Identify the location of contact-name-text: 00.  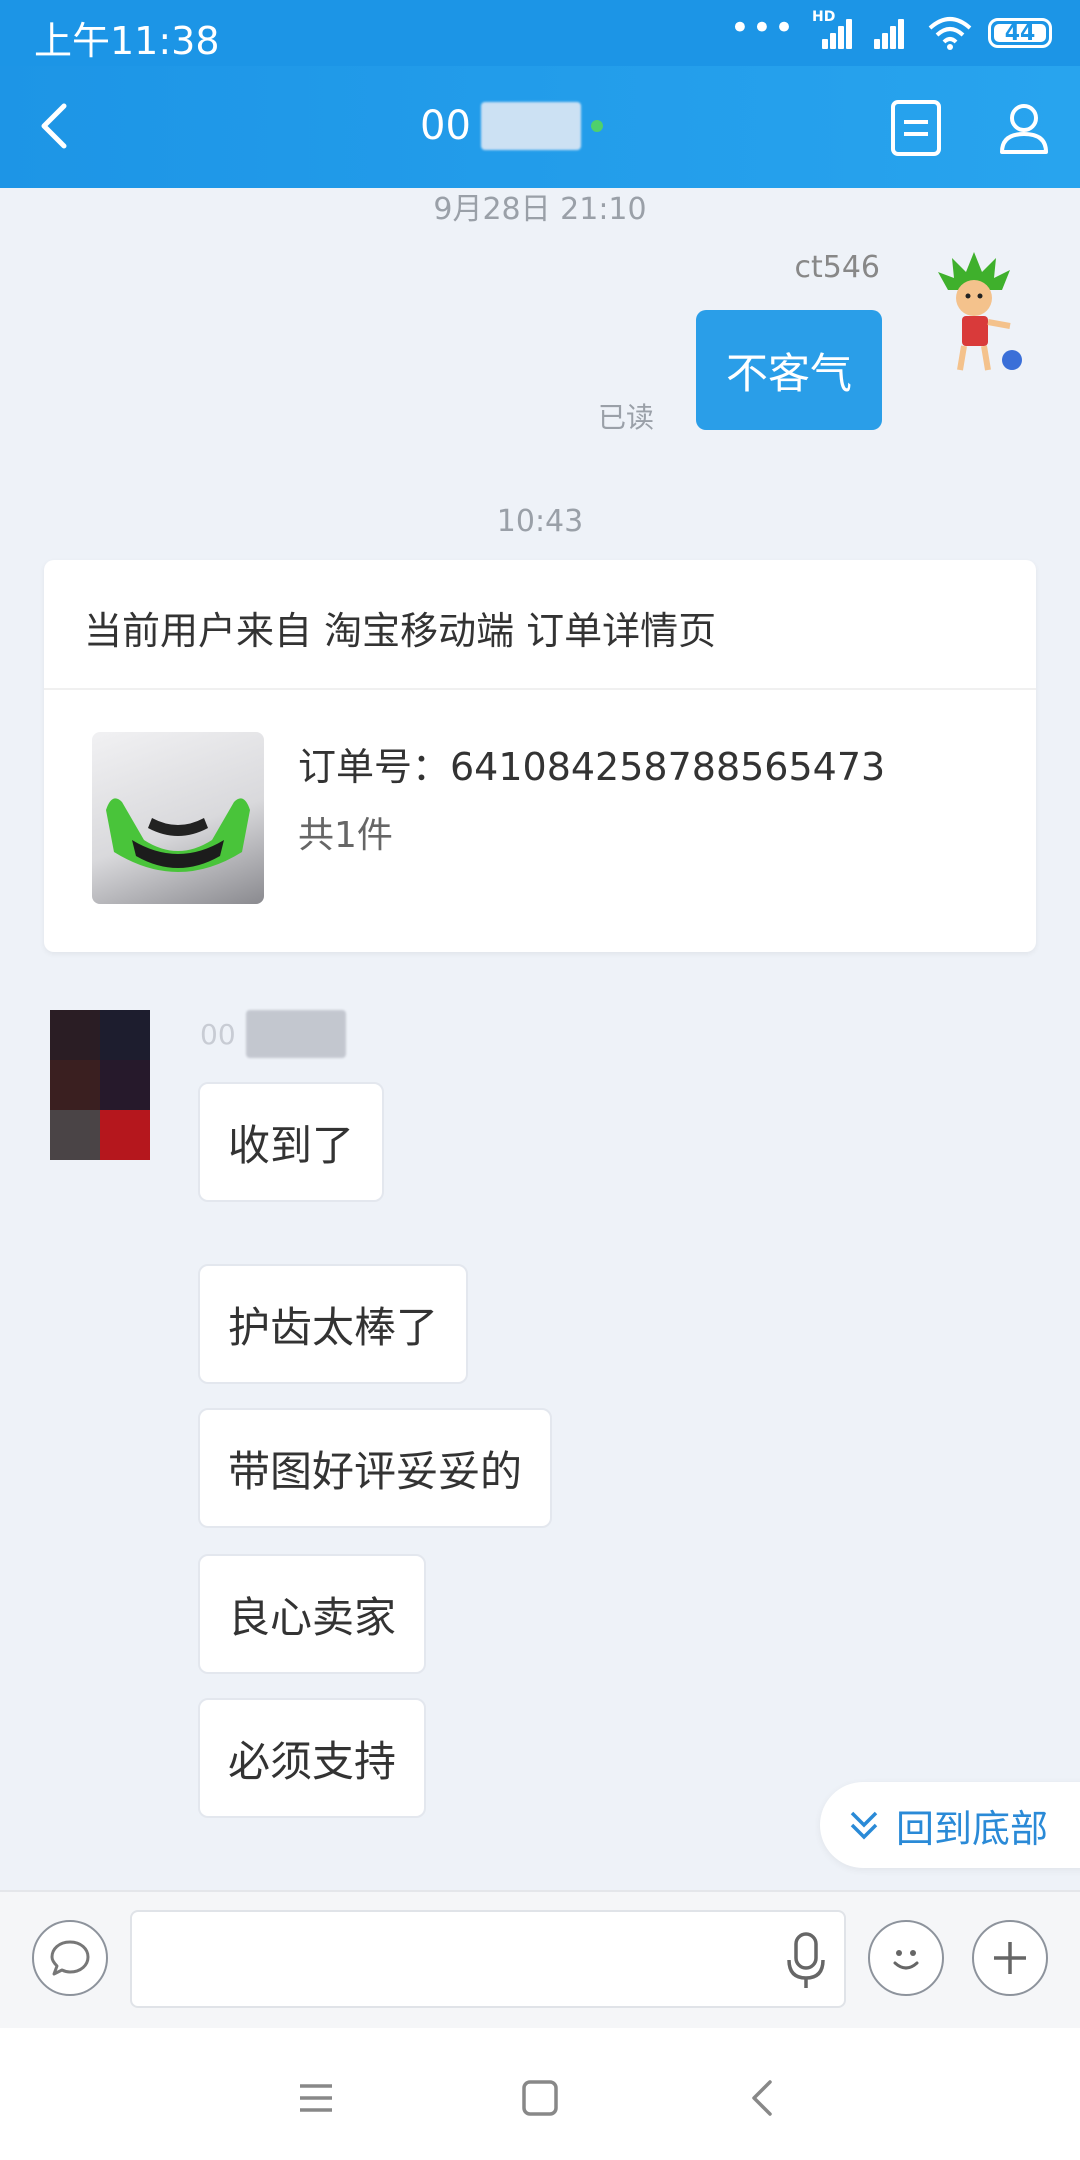
(445, 126).